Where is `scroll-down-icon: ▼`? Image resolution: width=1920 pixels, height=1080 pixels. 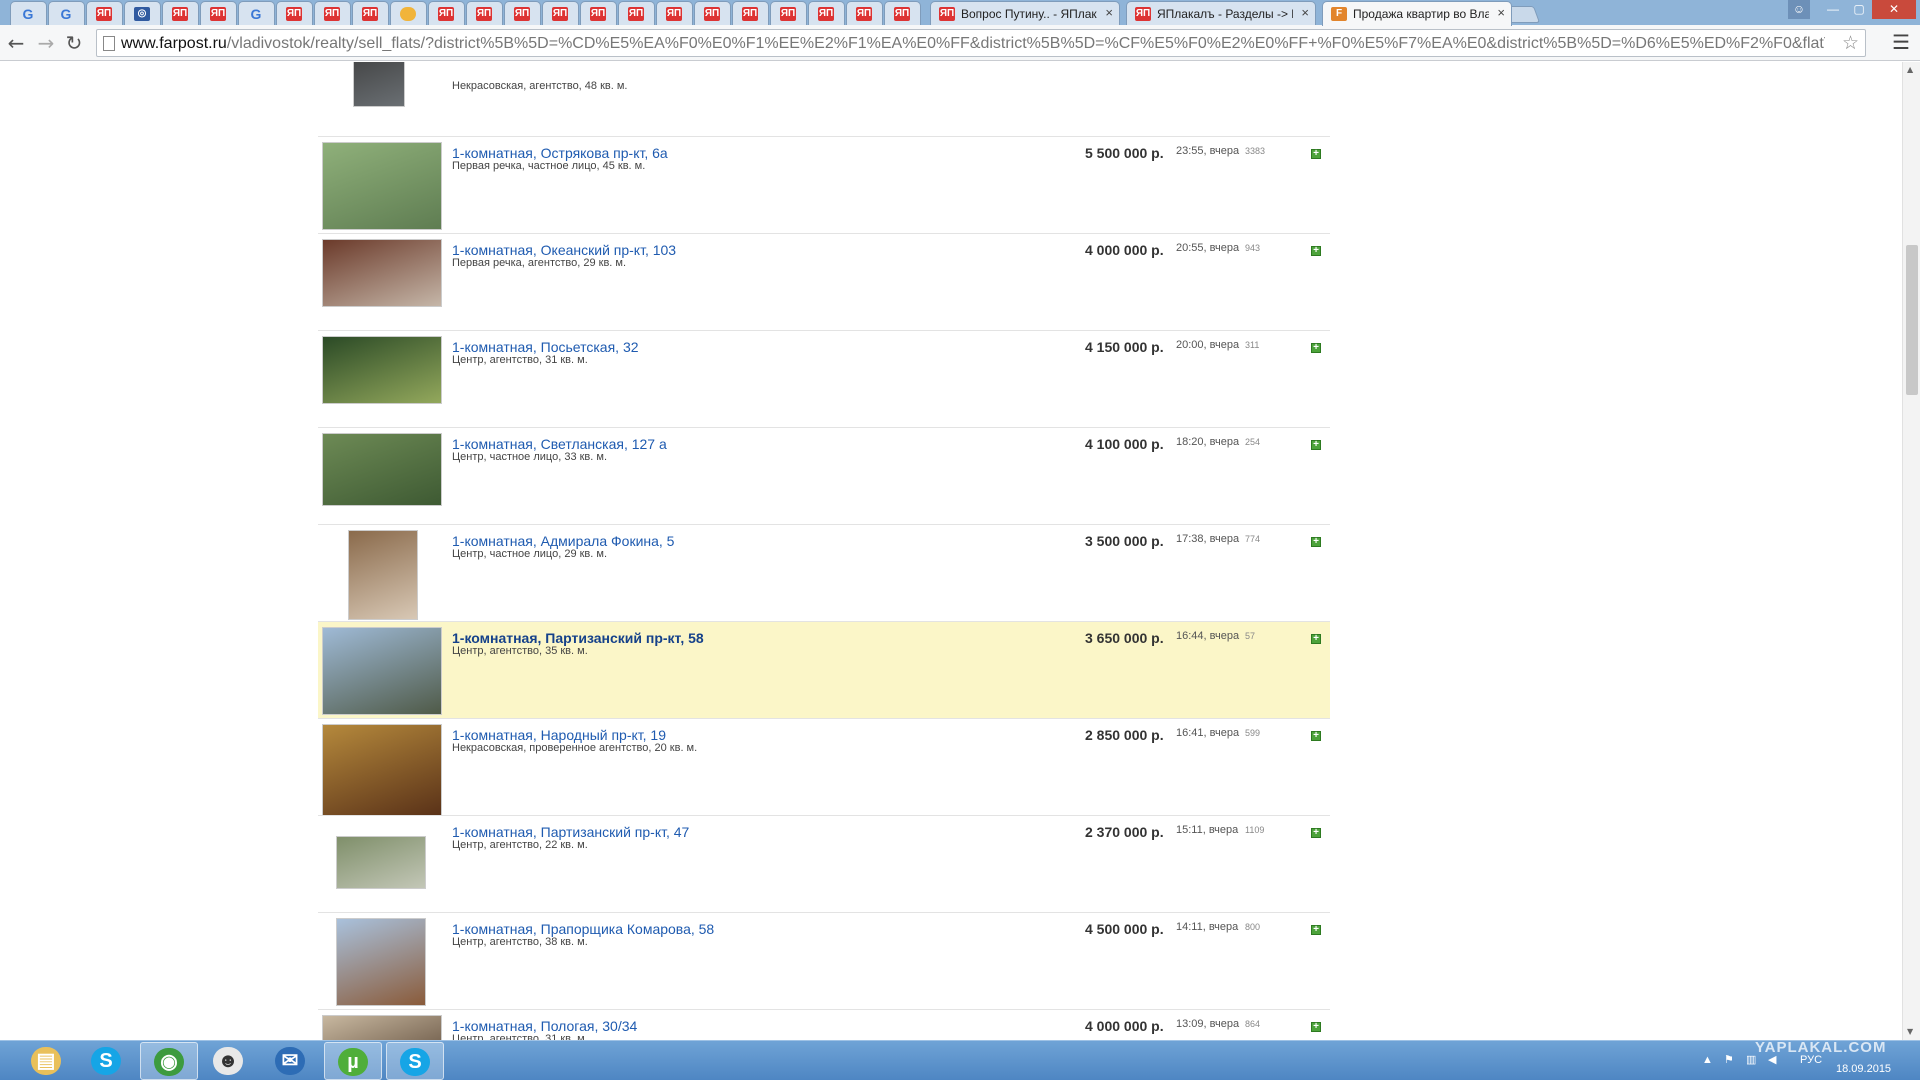
scroll-down-icon: ▼ is located at coordinates (1910, 1032).